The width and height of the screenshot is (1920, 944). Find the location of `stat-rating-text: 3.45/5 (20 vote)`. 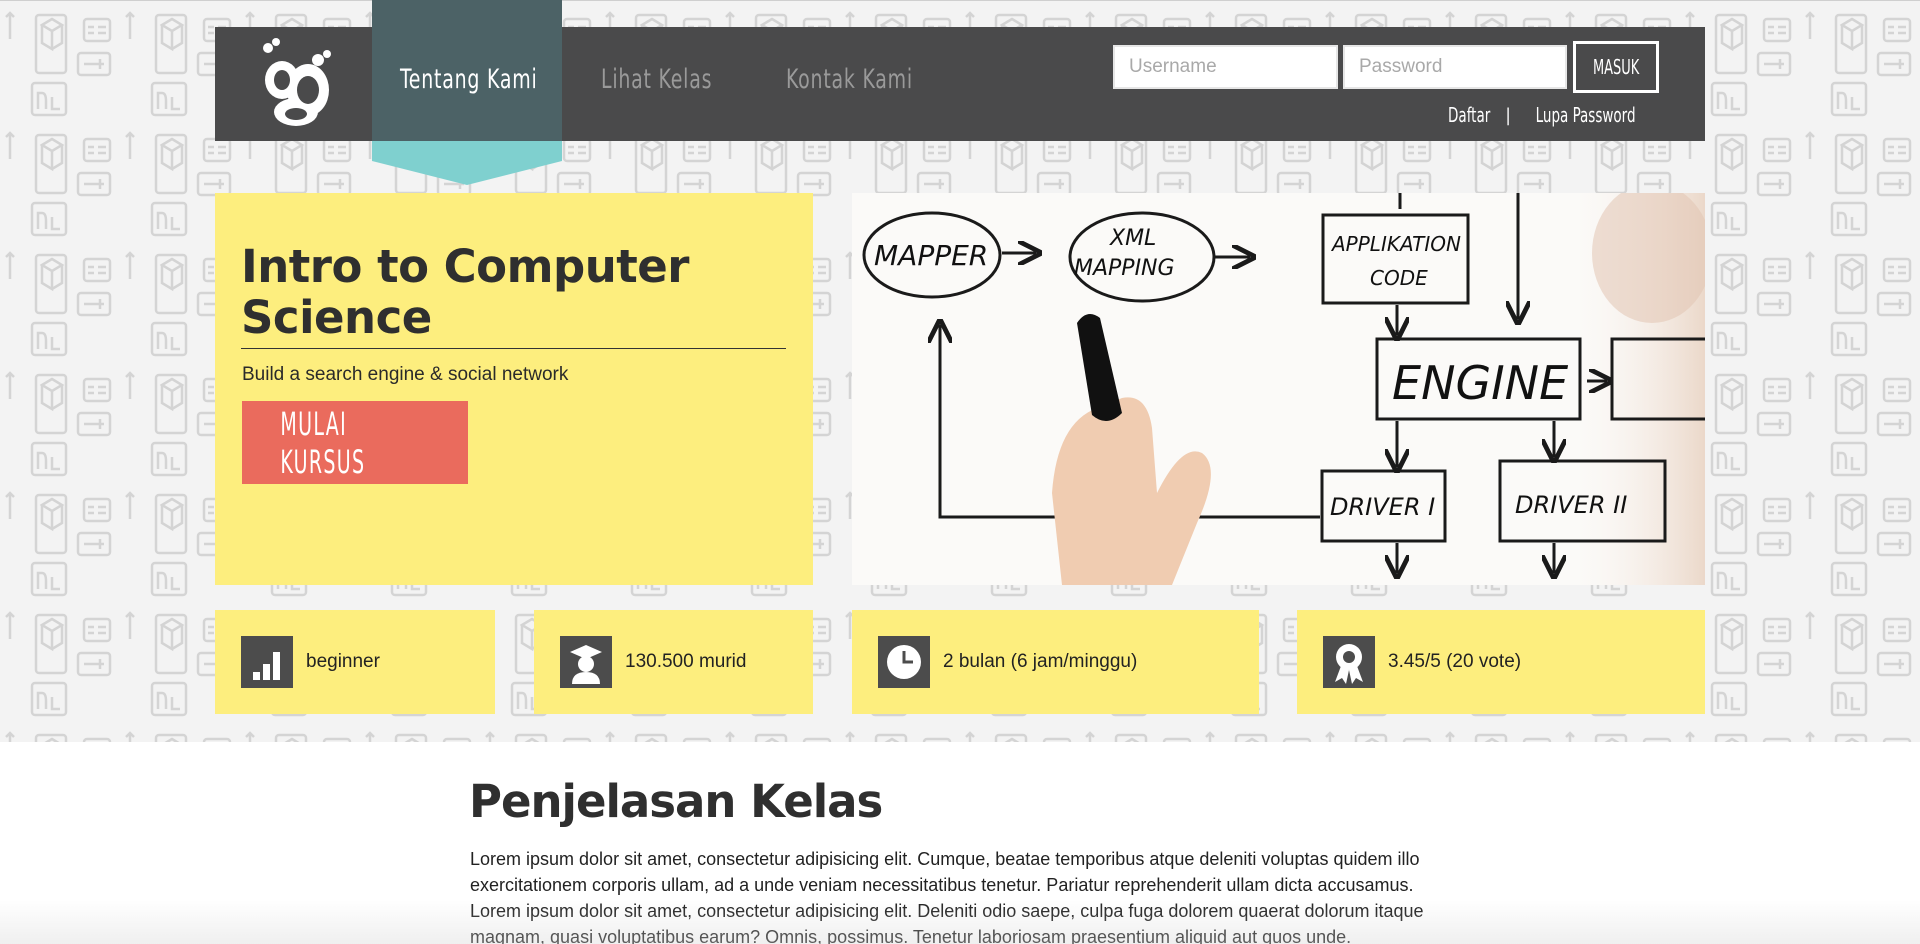

stat-rating-text: 3.45/5 (20 vote) is located at coordinates (1455, 661).